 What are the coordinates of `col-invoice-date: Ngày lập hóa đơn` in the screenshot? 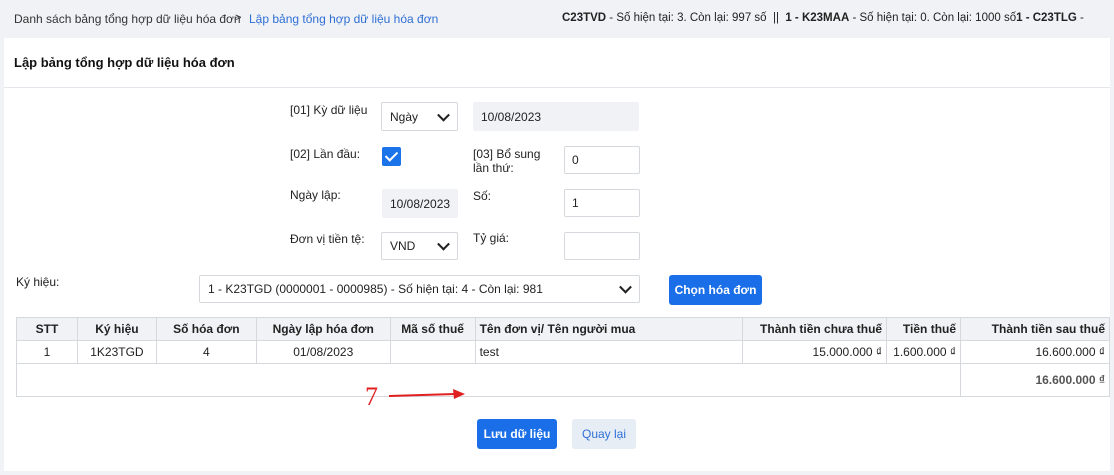 It's located at (323, 329).